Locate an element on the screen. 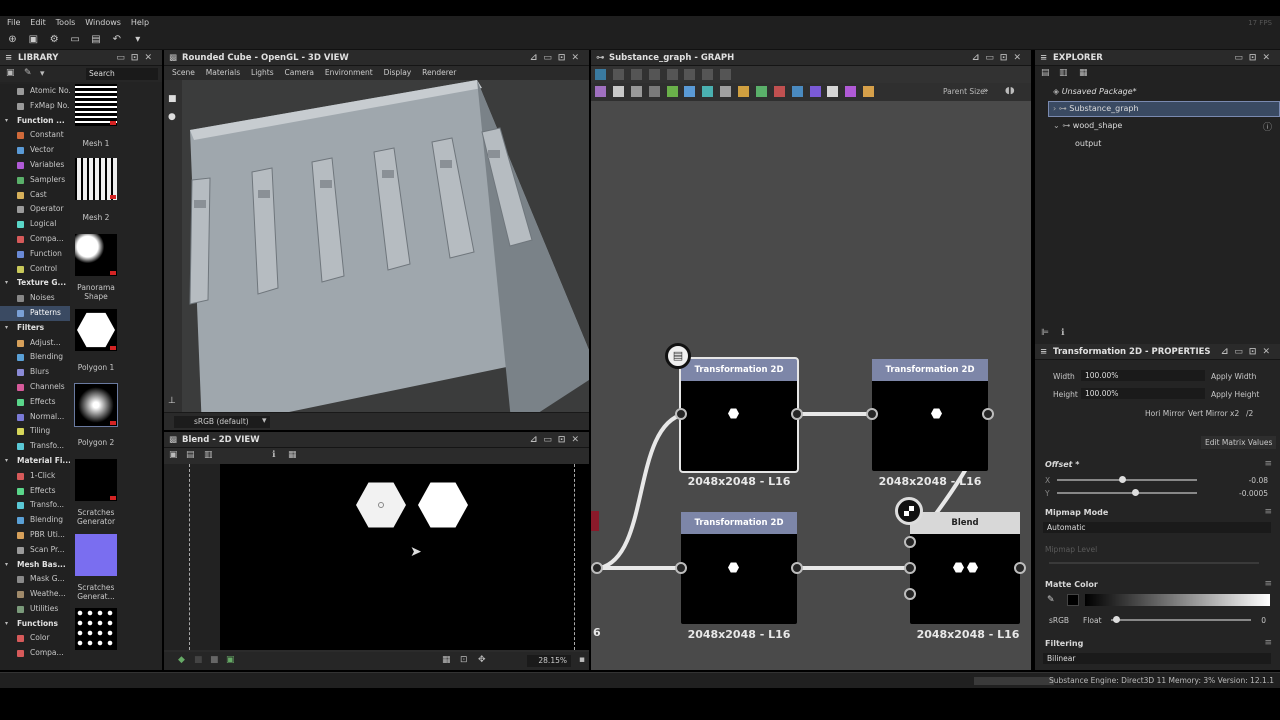 The image size is (1280, 720). explorer-item-substance-graph: › ⊶ Substance_graph is located at coordinates (1164, 109).